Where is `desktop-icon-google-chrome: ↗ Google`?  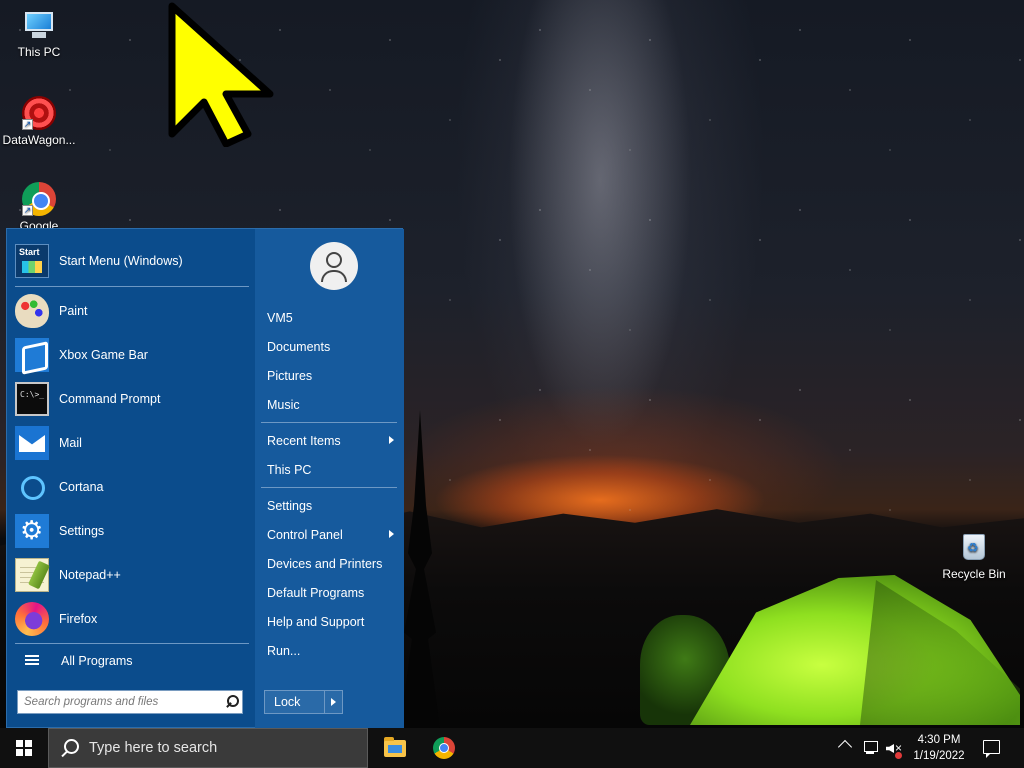
desktop-icon-google-chrome: ↗ Google is located at coordinates (39, 207).